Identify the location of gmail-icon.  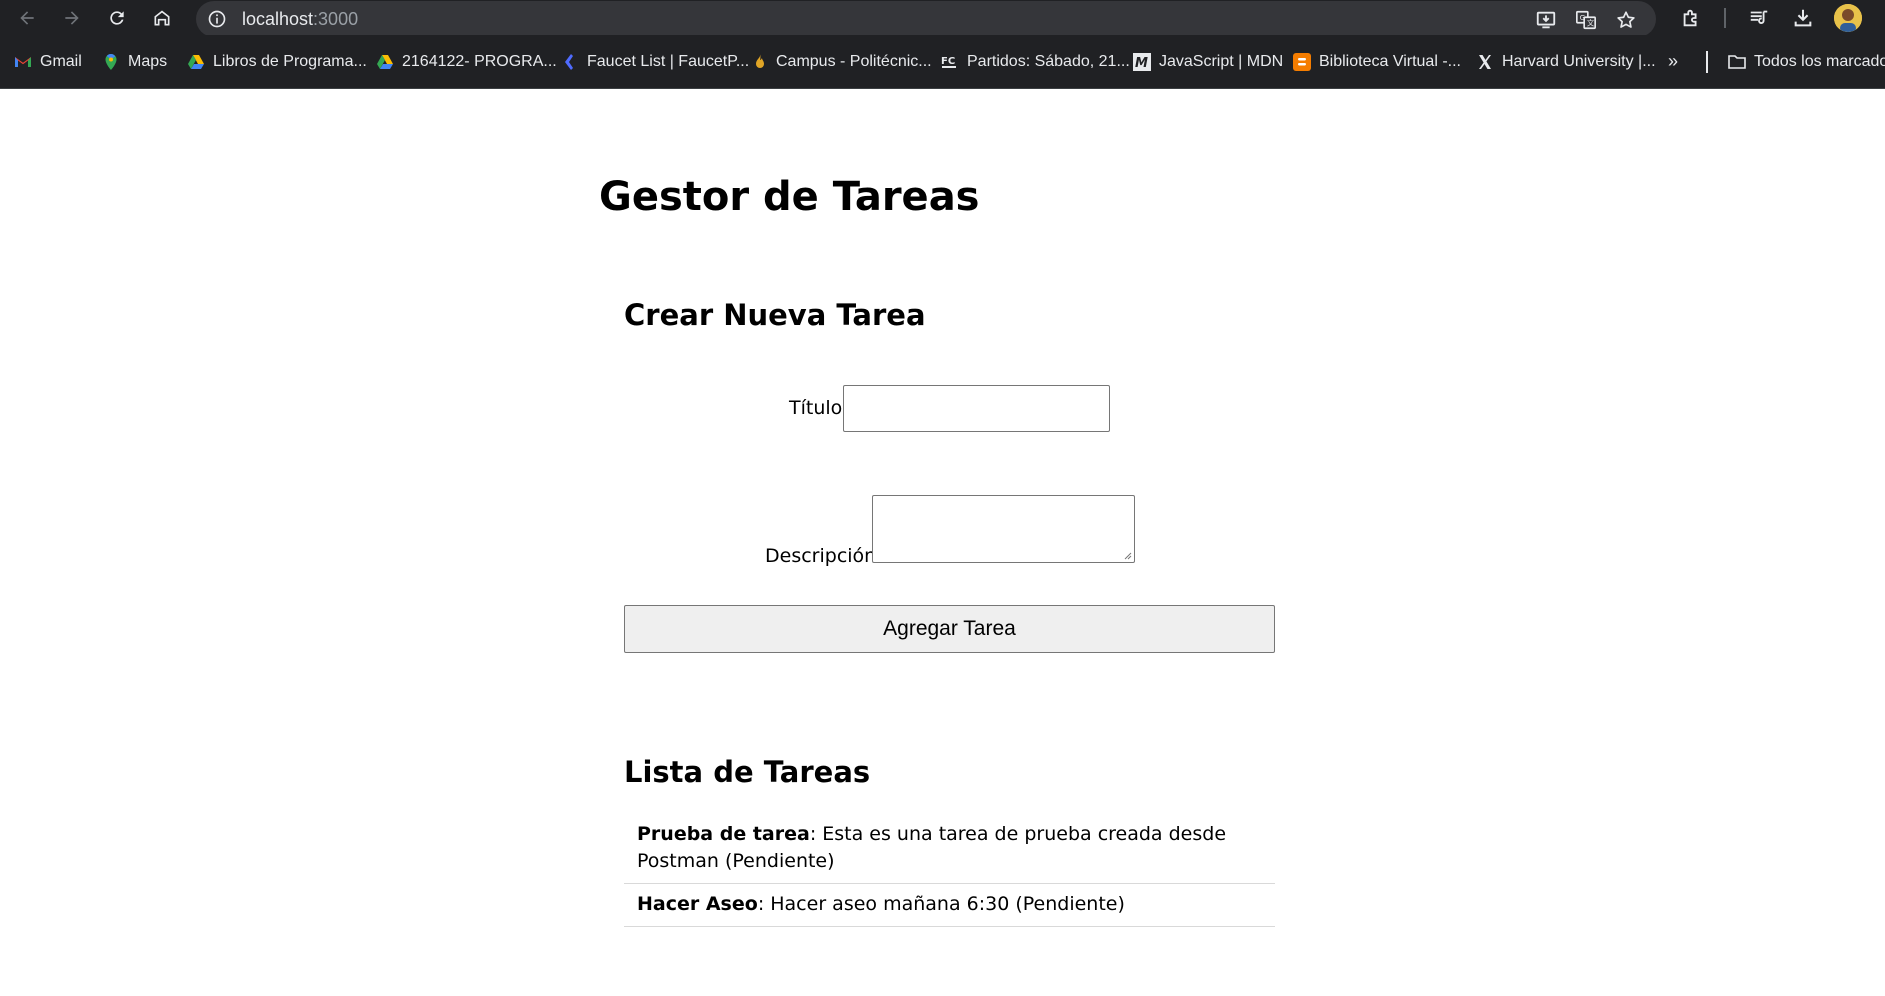
(23, 62).